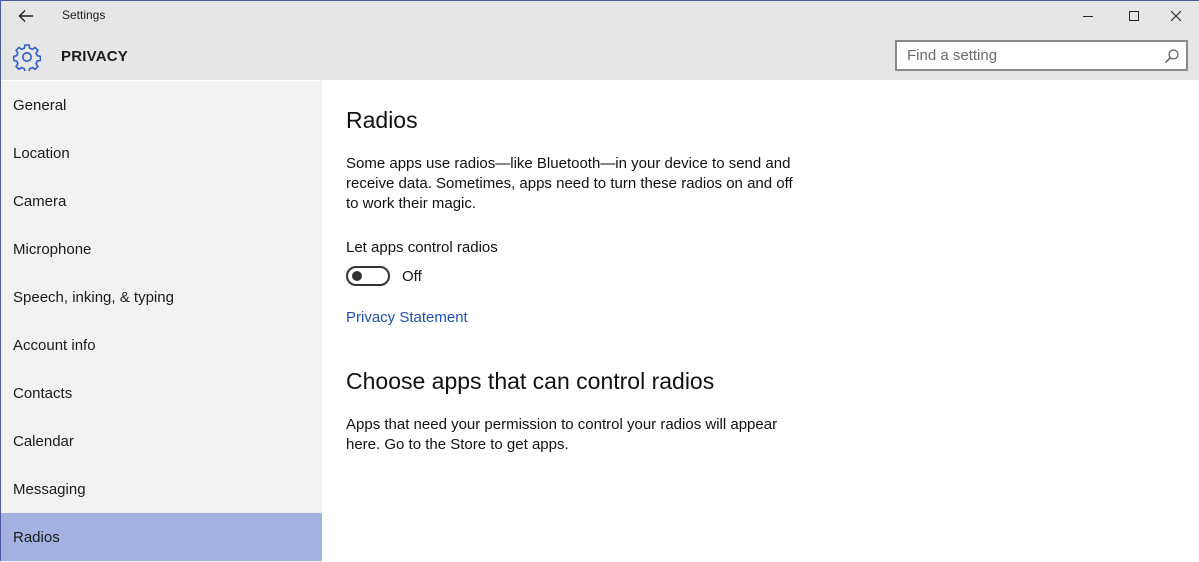 This screenshot has height=562, width=1199. I want to click on maximize-icon, so click(1134, 16).